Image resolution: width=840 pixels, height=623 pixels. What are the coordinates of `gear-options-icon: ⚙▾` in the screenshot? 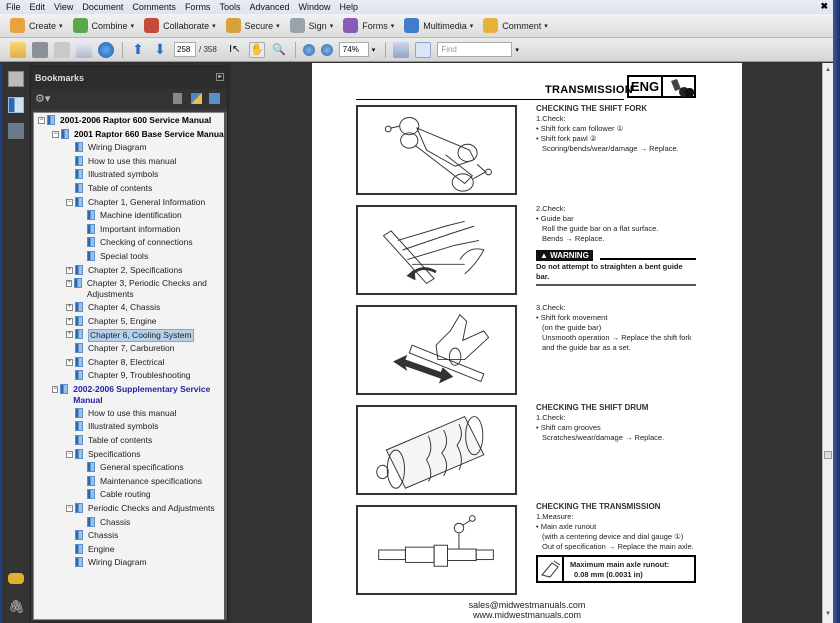 It's located at (42, 98).